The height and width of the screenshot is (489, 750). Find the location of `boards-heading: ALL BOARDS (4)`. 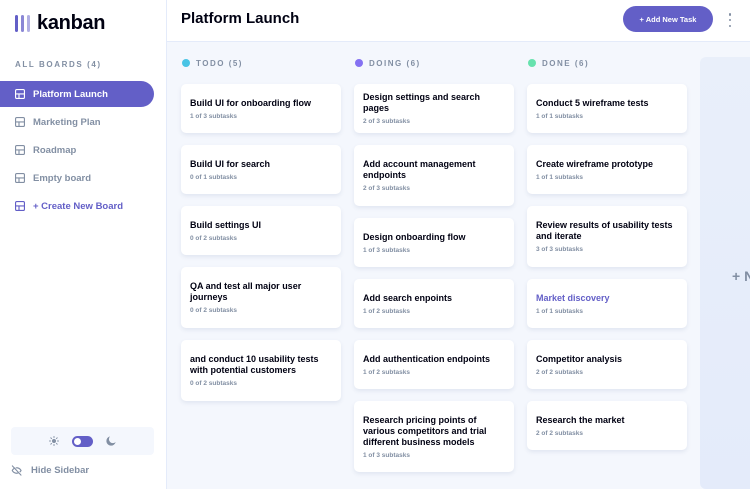

boards-heading: ALL BOARDS (4) is located at coordinates (58, 64).